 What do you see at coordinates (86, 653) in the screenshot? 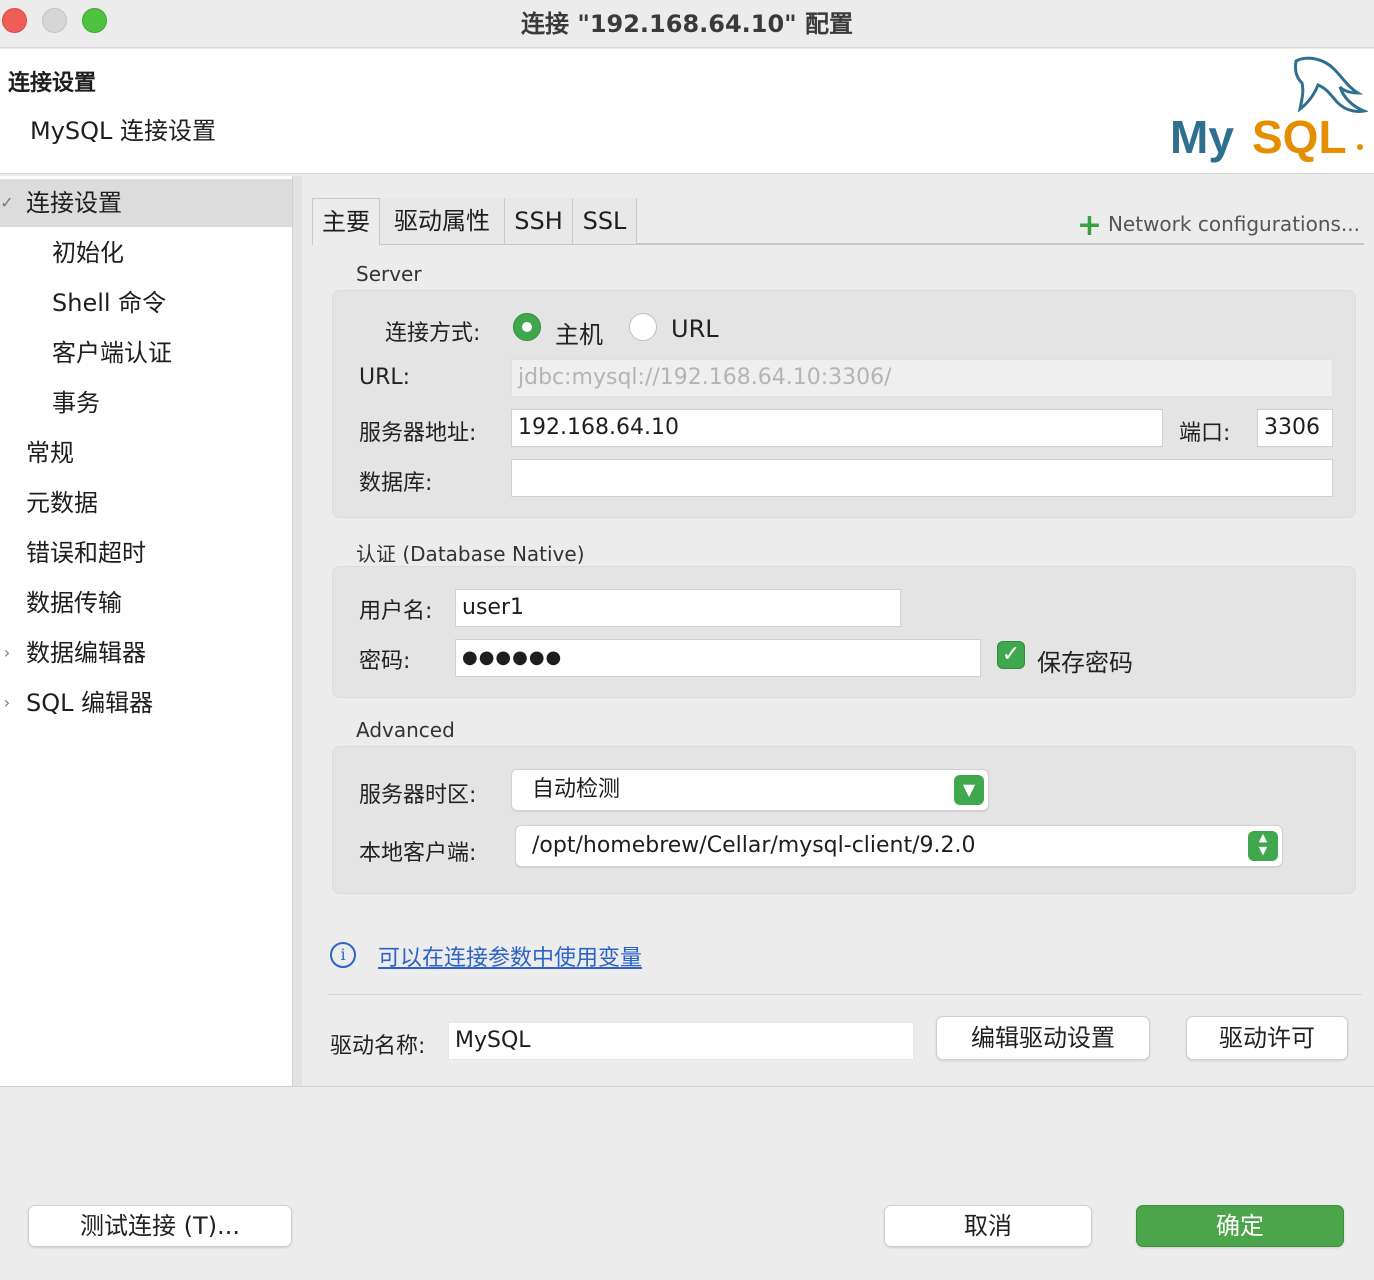
I see `sidebar-item-label: 数据编辑器` at bounding box center [86, 653].